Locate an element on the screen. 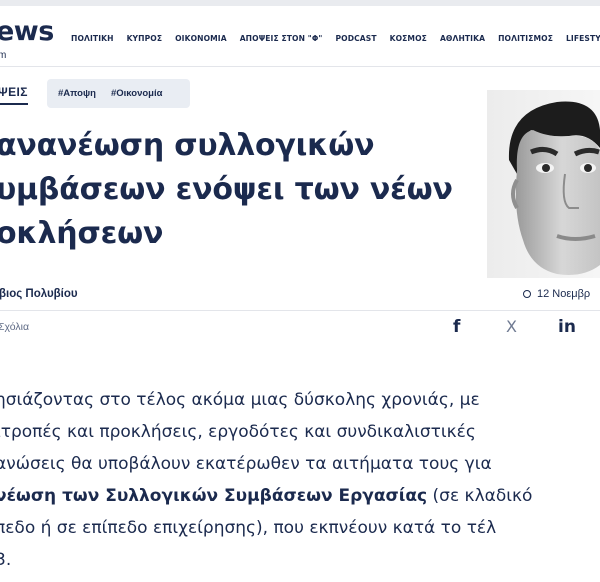 The height and width of the screenshot is (582, 600). nav-item-economy: ΟΙΚΟΝΟΜΙΑ is located at coordinates (201, 38).